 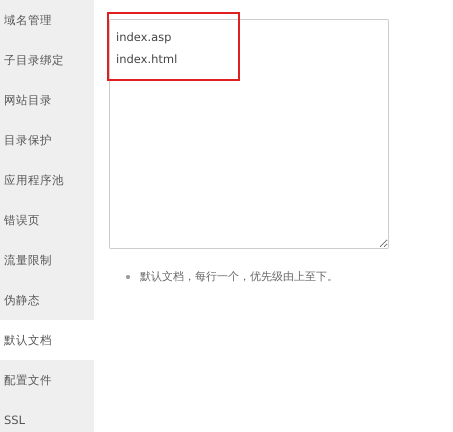 I want to click on sidebar-item: 错误页, so click(x=47, y=220).